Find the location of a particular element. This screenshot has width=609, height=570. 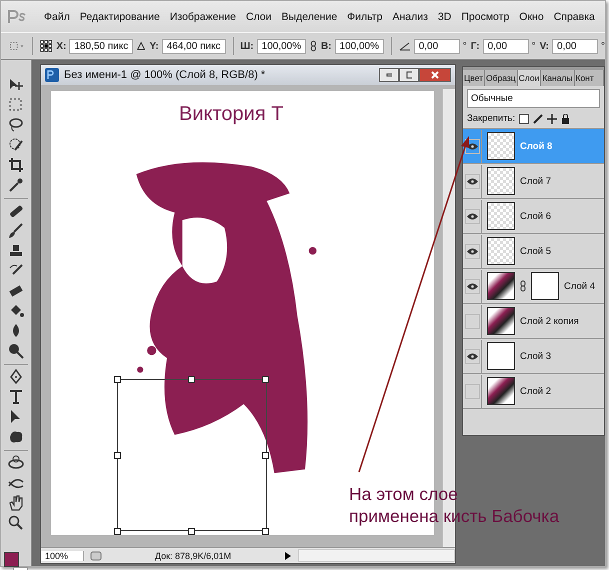

field-label: В: is located at coordinates (326, 46).